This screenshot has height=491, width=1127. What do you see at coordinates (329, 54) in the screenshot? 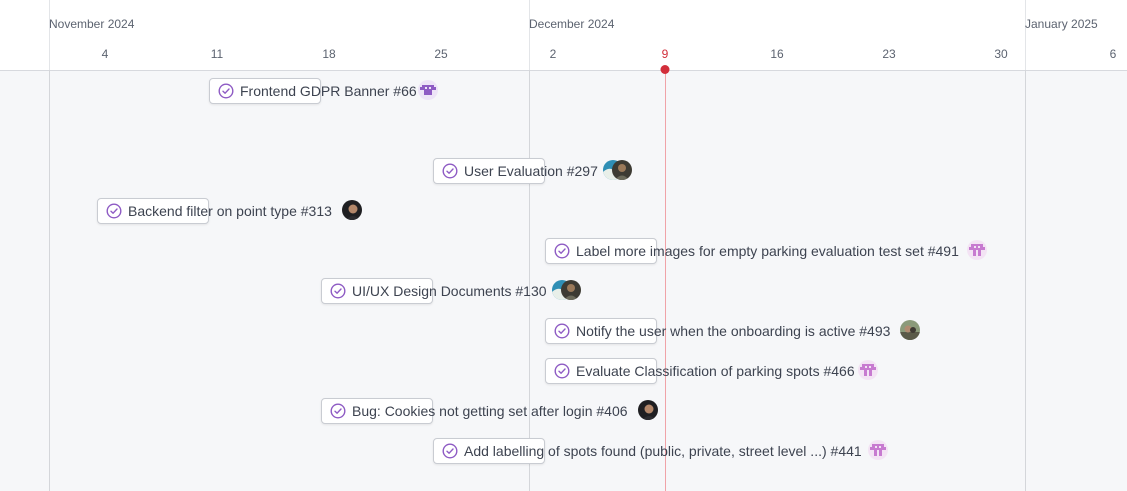
I see `day-label: 18` at bounding box center [329, 54].